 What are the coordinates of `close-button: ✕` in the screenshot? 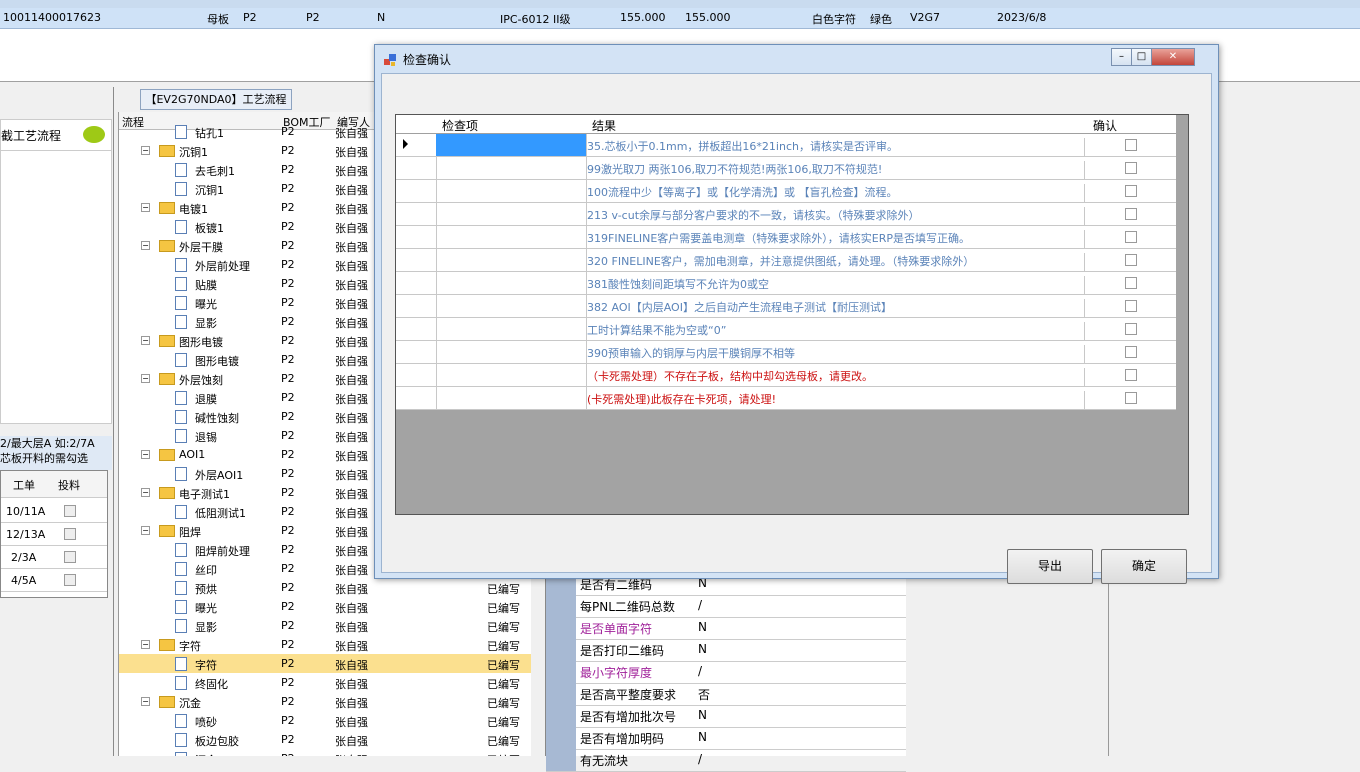 It's located at (1173, 57).